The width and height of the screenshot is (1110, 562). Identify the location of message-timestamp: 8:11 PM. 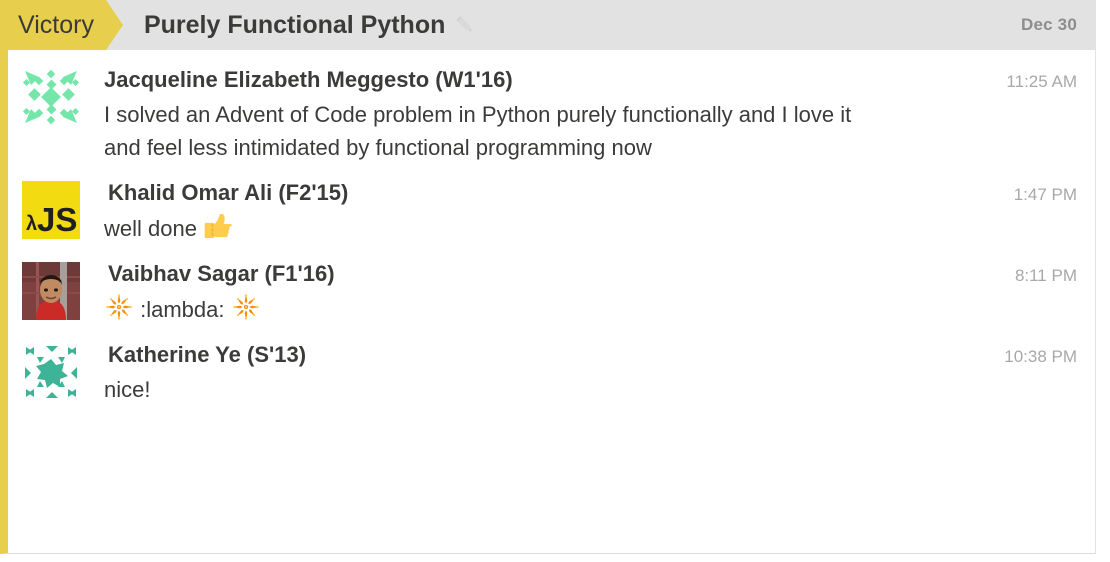
(1045, 275).